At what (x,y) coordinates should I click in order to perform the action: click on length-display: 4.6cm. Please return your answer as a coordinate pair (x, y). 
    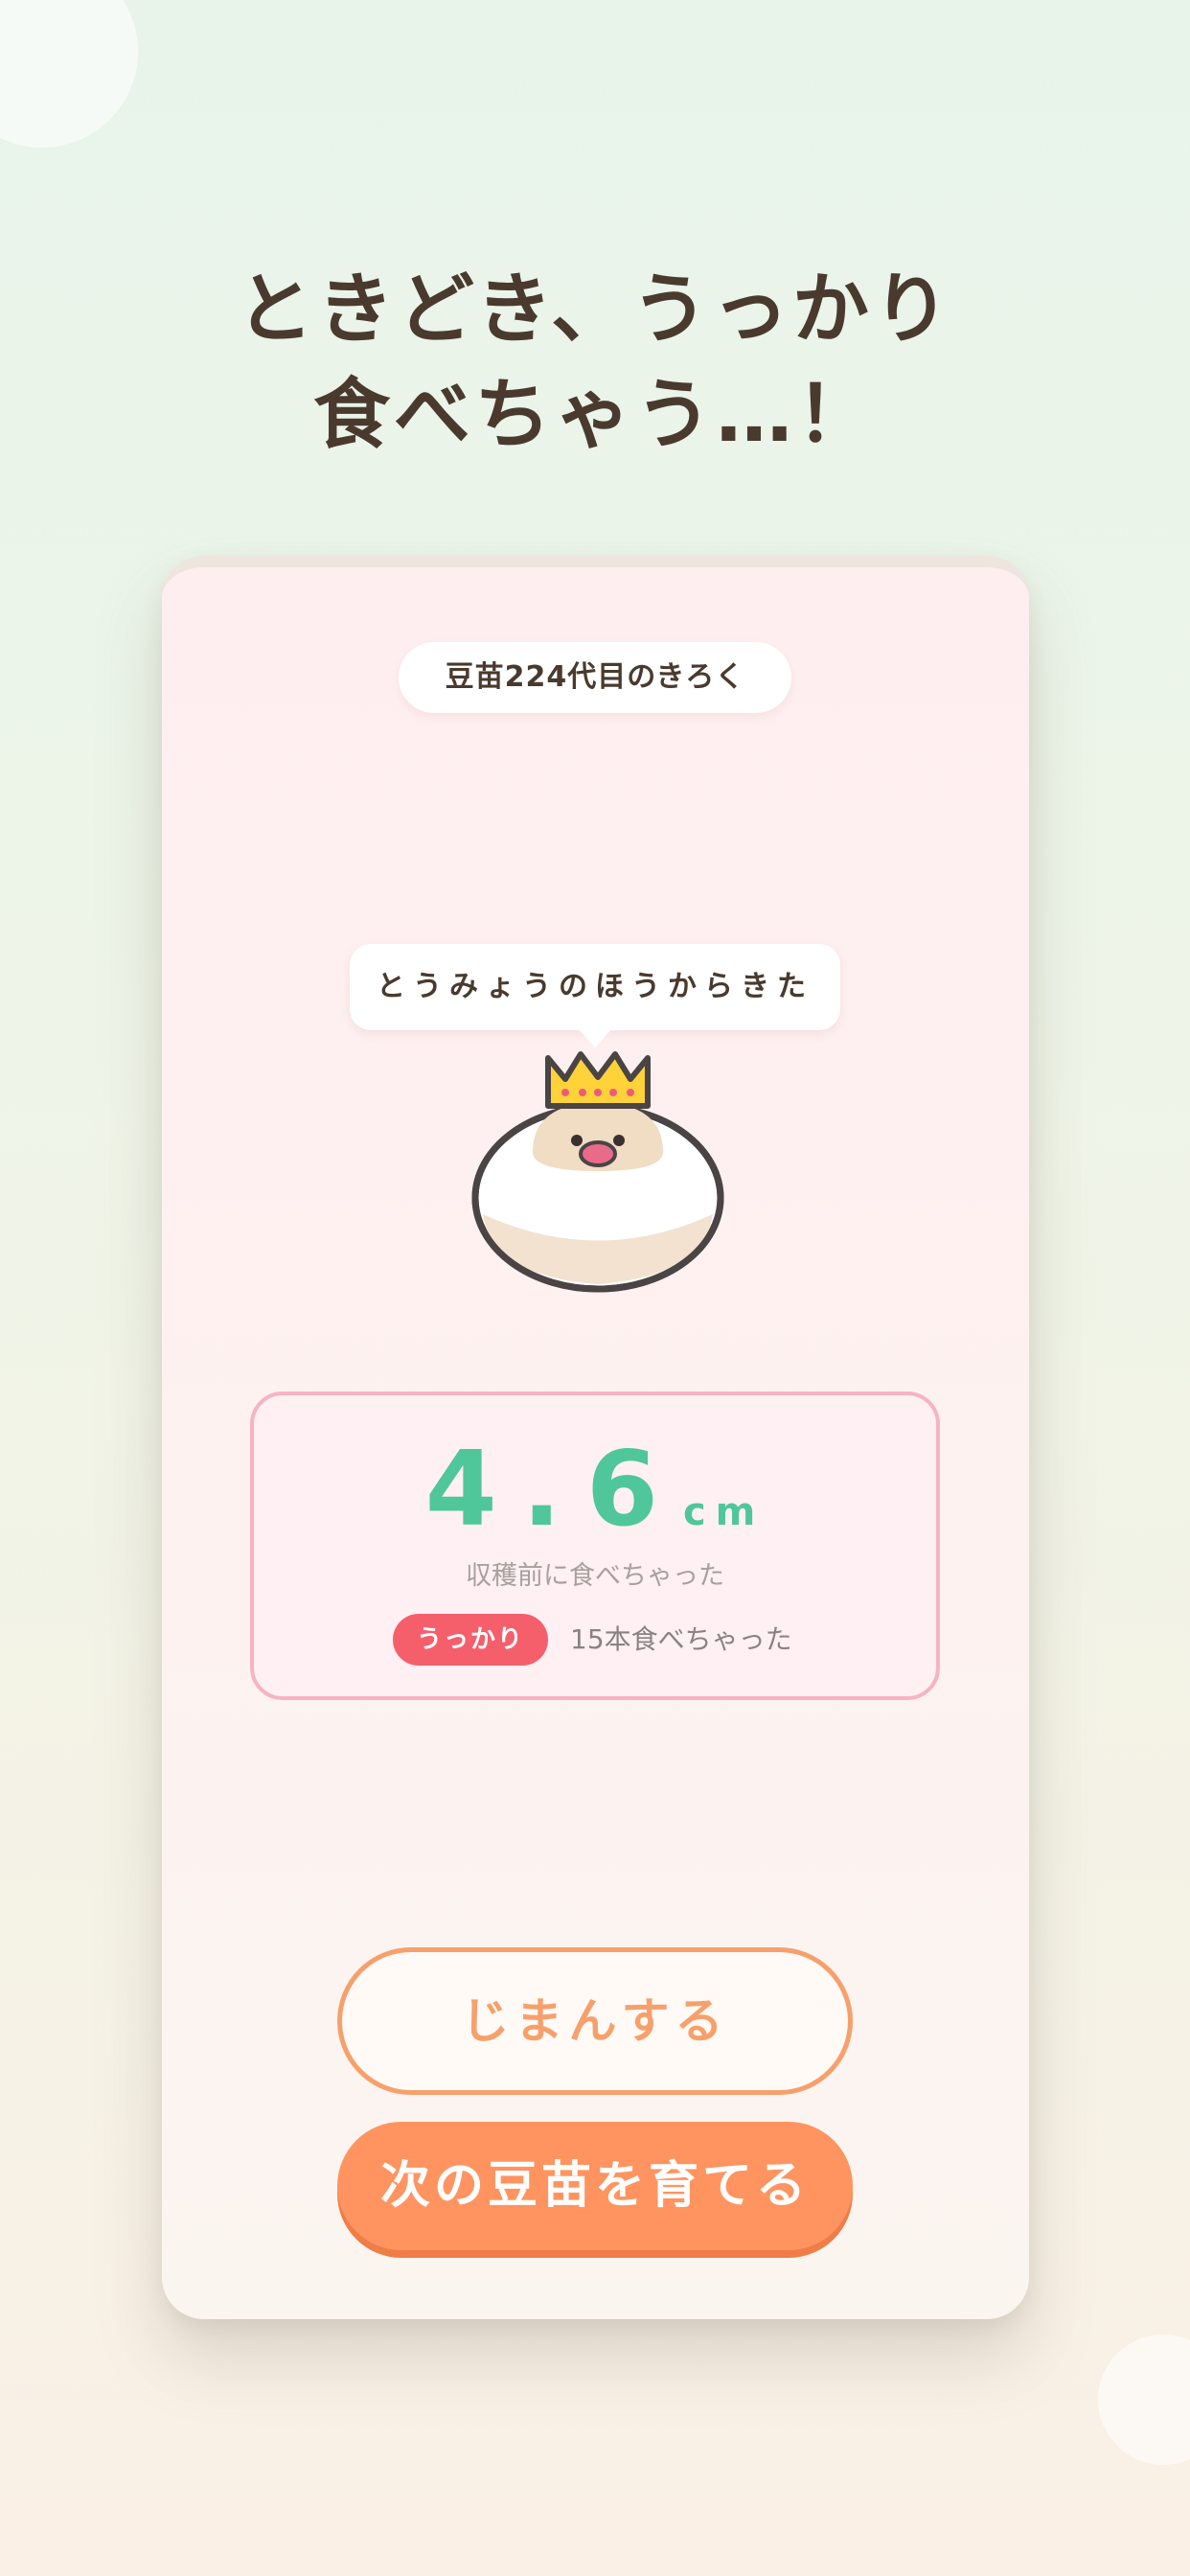
    Looking at the image, I should click on (595, 1490).